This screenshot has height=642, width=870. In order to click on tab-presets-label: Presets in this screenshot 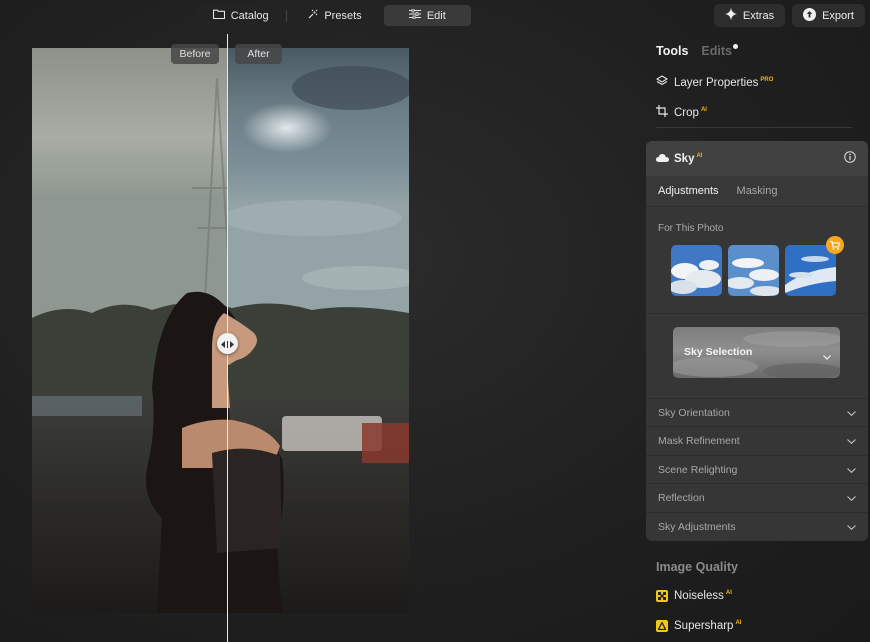, I will do `click(343, 15)`.